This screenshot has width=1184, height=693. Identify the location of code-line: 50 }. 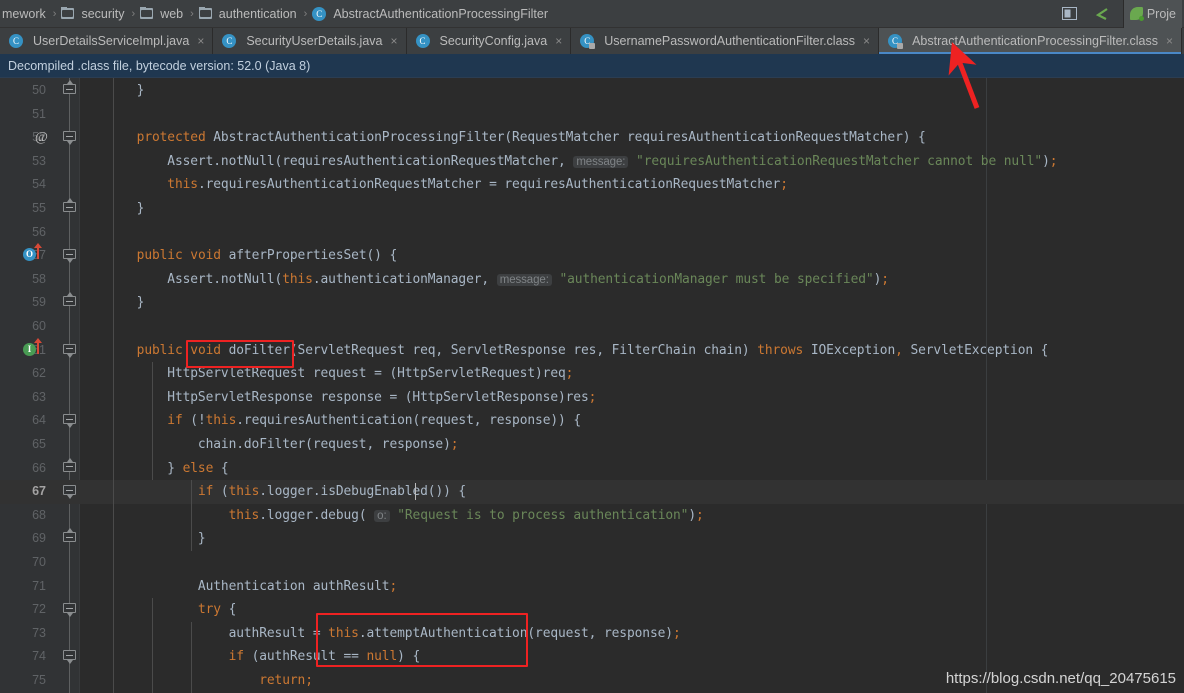
(592, 91).